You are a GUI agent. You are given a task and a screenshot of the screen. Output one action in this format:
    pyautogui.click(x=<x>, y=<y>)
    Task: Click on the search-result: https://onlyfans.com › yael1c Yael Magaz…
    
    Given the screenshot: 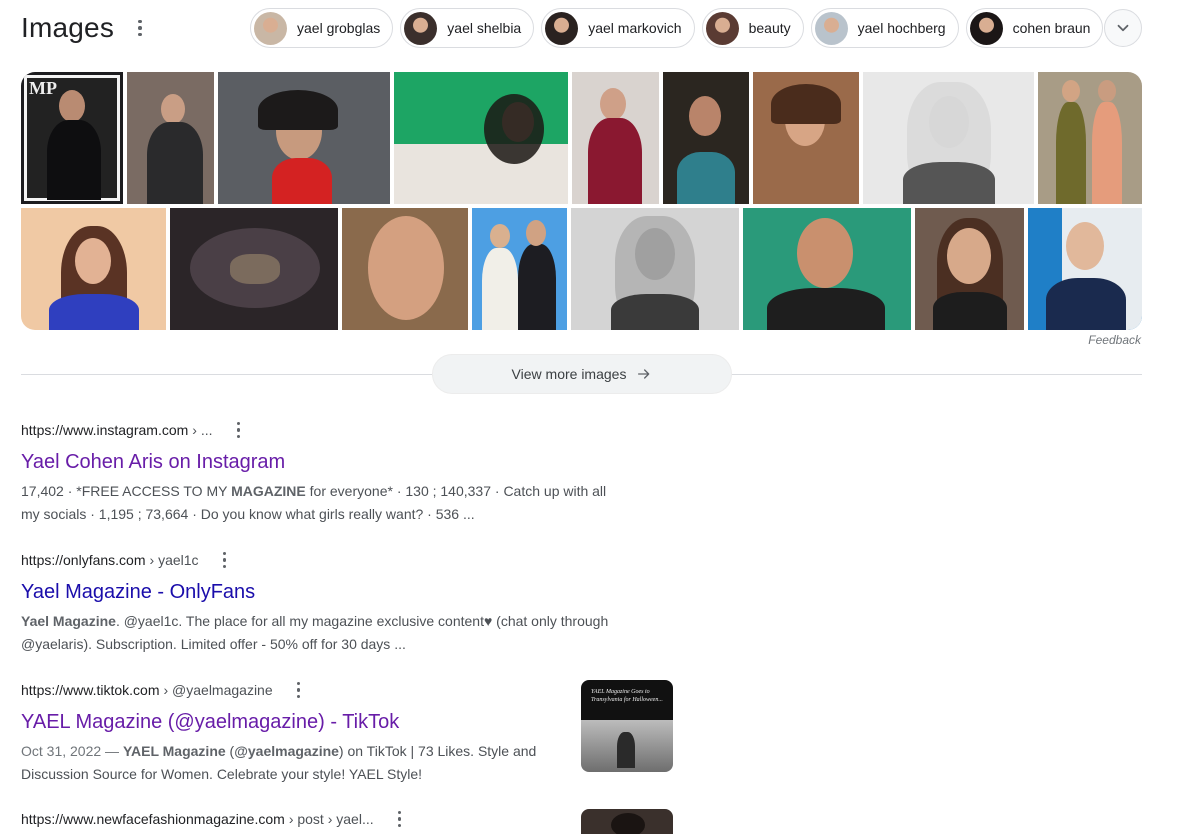 What is the action you would take?
    pyautogui.click(x=351, y=603)
    